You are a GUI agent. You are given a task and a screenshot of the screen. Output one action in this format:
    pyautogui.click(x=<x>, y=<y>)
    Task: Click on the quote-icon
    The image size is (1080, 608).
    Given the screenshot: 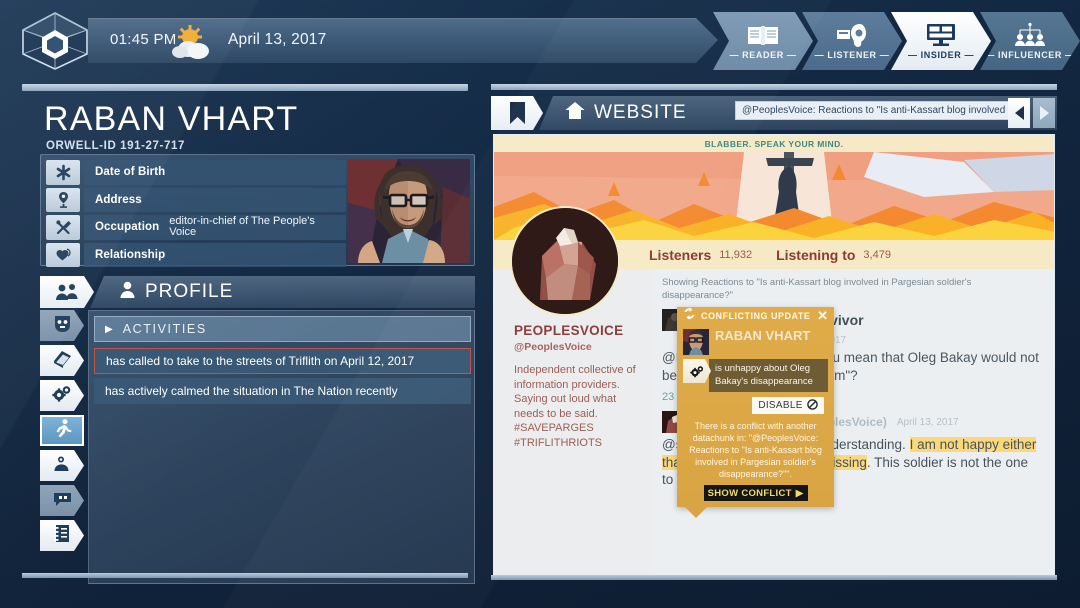 What is the action you would take?
    pyautogui.click(x=62, y=501)
    